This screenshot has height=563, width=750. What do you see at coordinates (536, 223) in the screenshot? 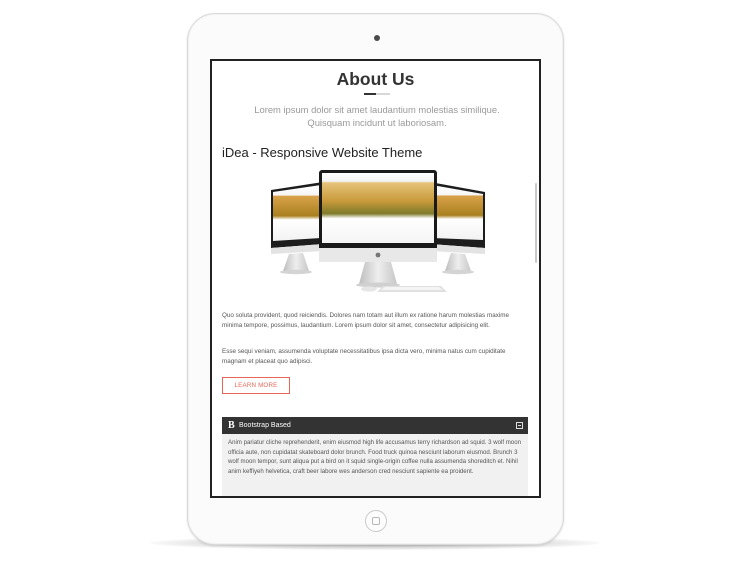
I see `scrollbar` at bounding box center [536, 223].